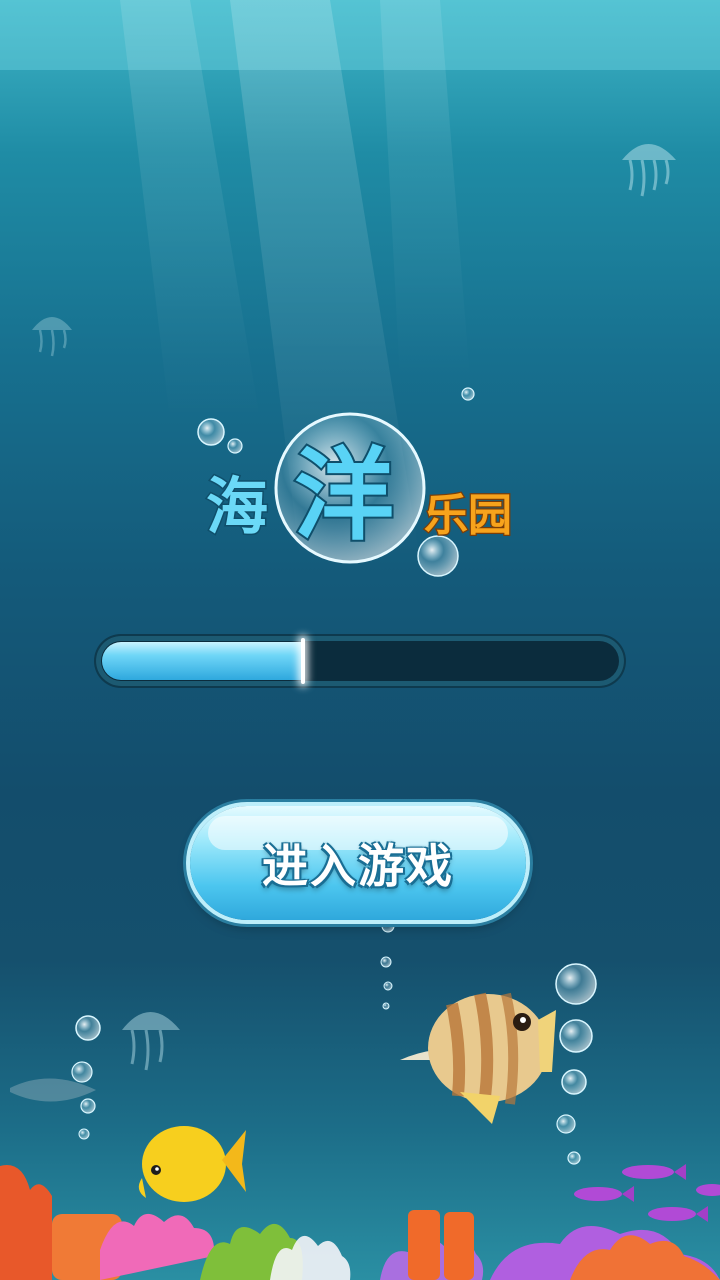  What do you see at coordinates (202, 661) in the screenshot?
I see `loading-progress-fill` at bounding box center [202, 661].